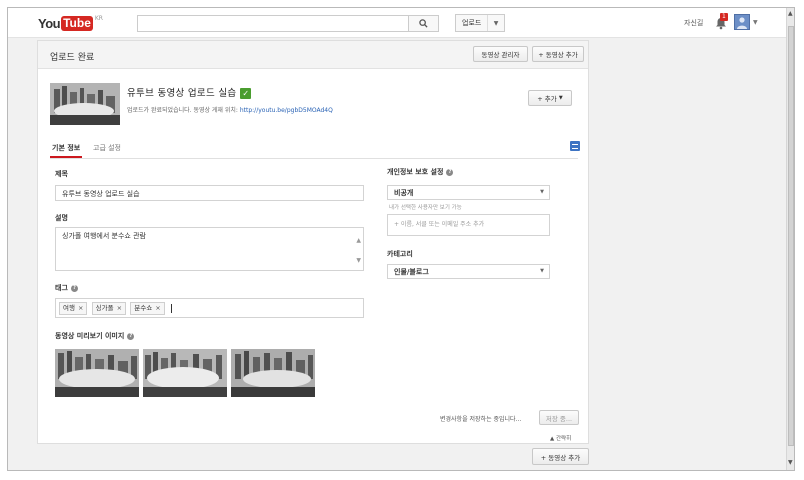 Image resolution: width=804 pixels, height=480 pixels. I want to click on user-icon, so click(742, 23).